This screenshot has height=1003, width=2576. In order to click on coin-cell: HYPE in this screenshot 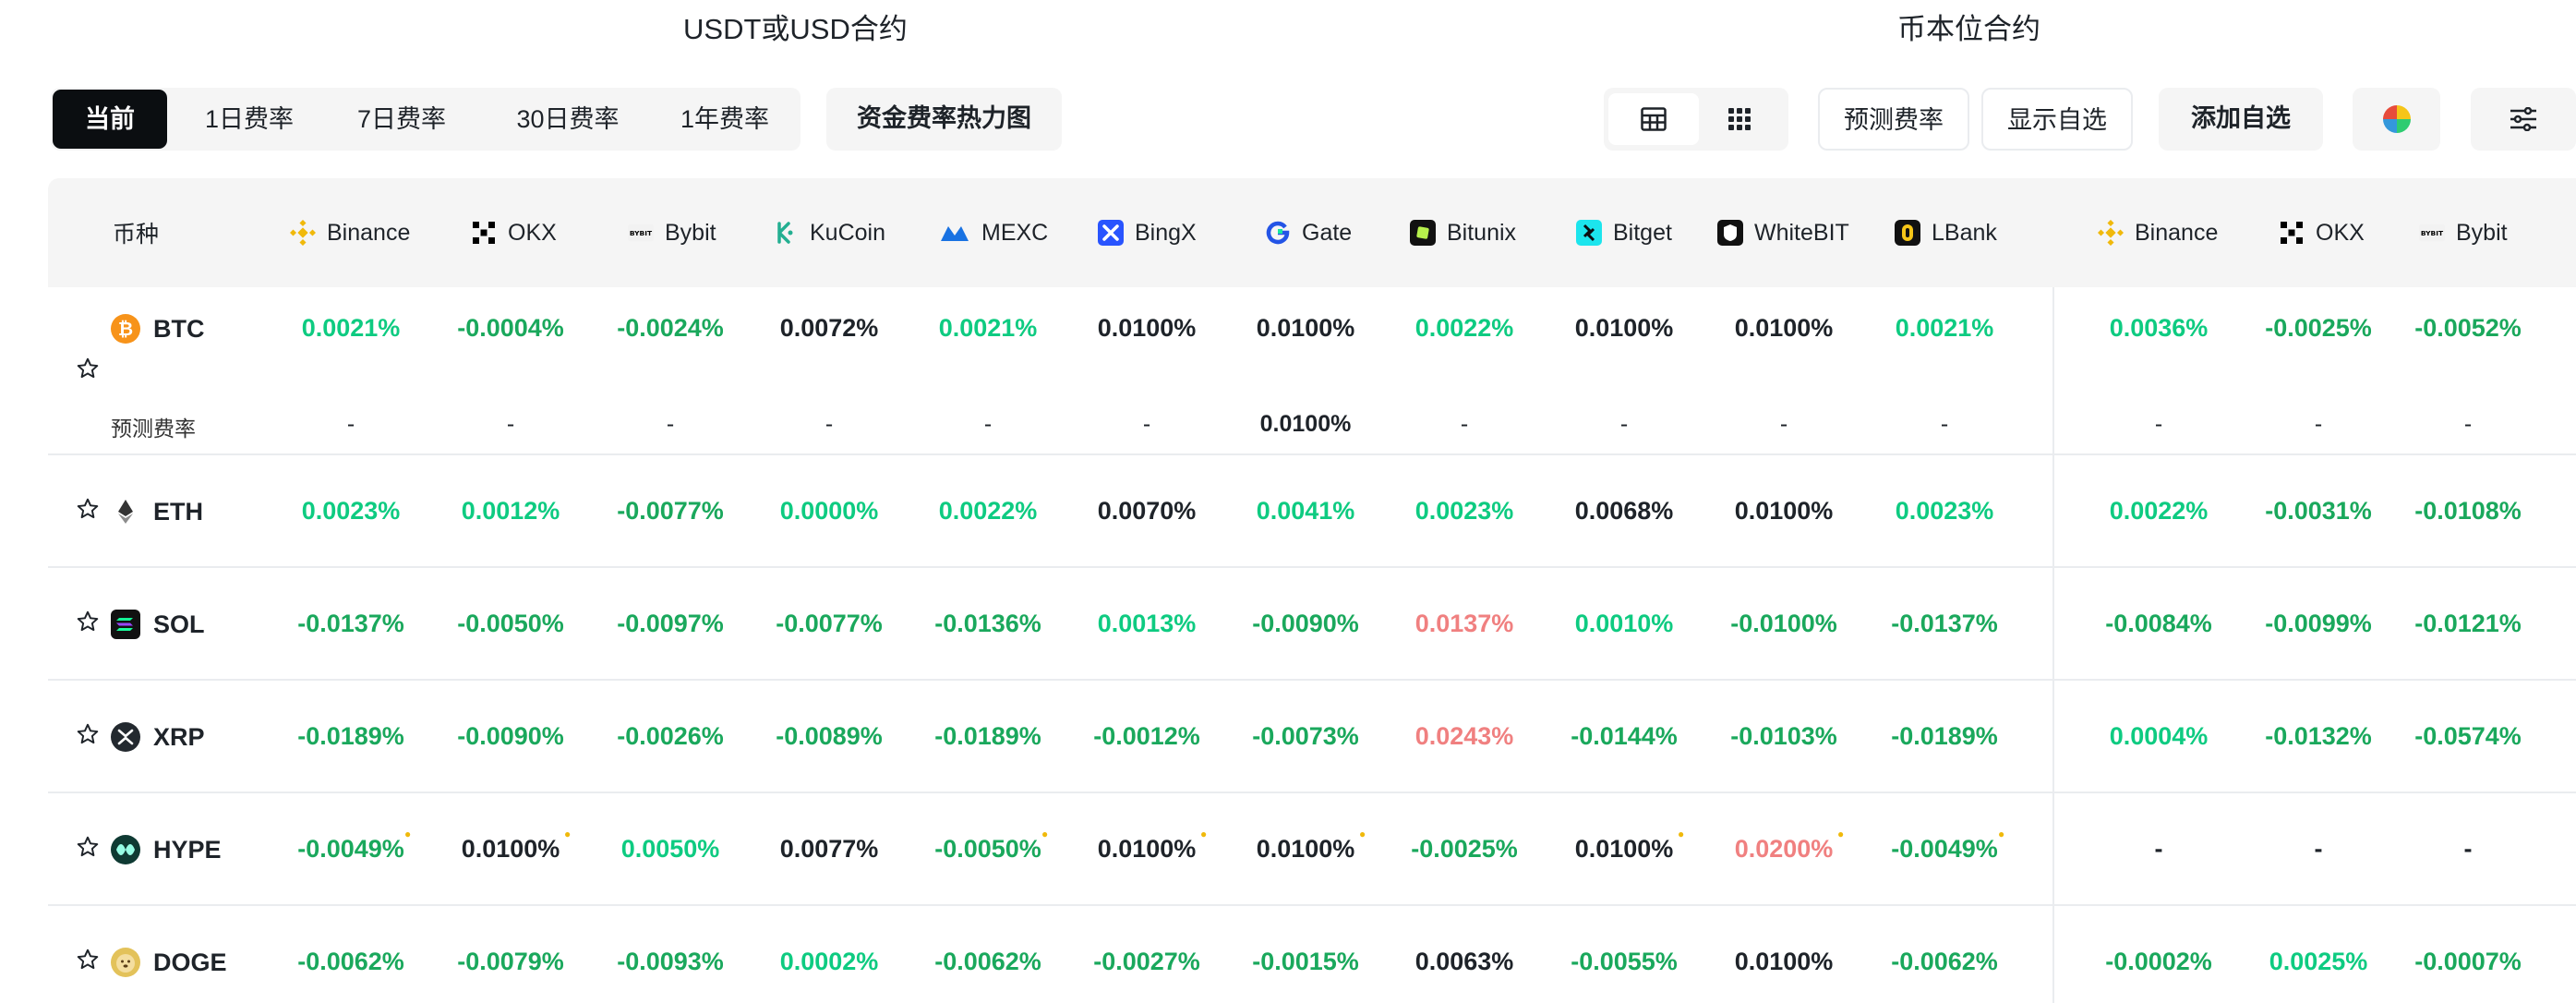, I will do `click(166, 850)`.